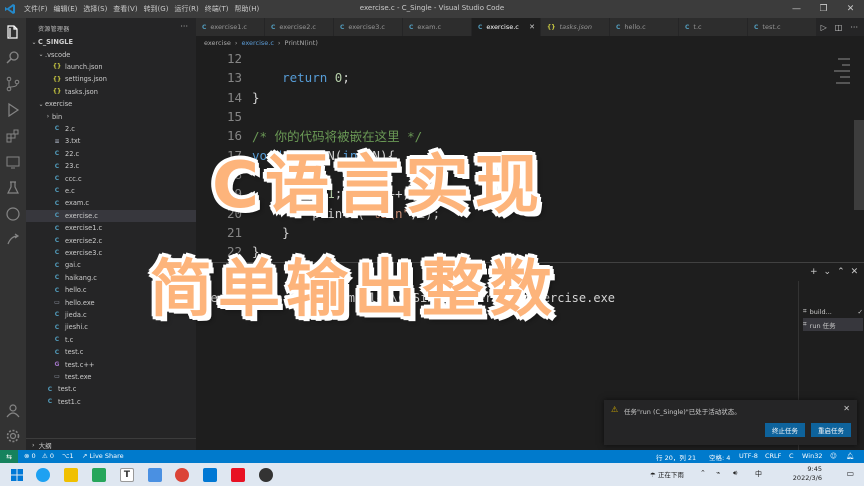 This screenshot has height=486, width=864. Describe the element at coordinates (437, 27) in the screenshot. I see `editor-tab: Cexam.c` at that location.